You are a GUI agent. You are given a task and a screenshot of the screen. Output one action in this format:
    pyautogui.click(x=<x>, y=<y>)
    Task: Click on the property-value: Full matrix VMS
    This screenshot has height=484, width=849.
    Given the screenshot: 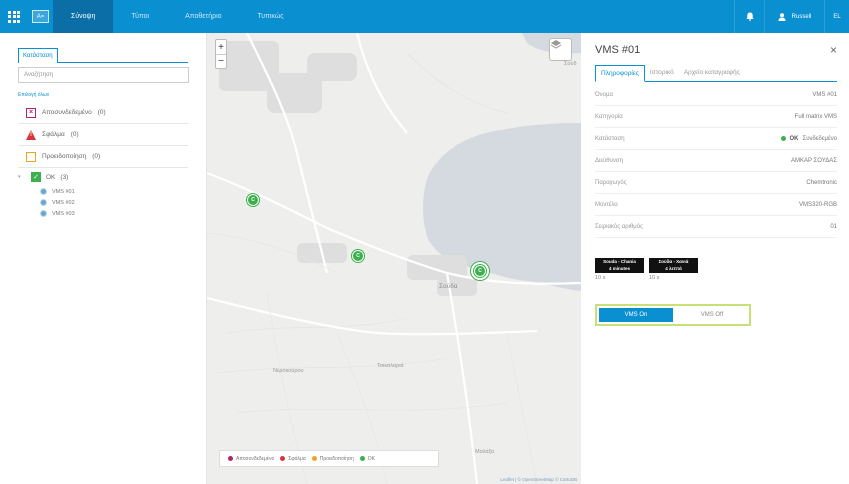 What is the action you would take?
    pyautogui.click(x=815, y=116)
    